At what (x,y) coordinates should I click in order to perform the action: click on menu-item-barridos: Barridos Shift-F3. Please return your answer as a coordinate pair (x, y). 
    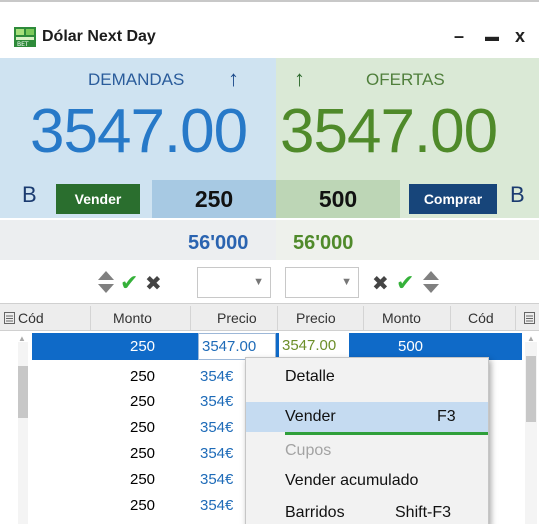
    Looking at the image, I should click on (367, 511).